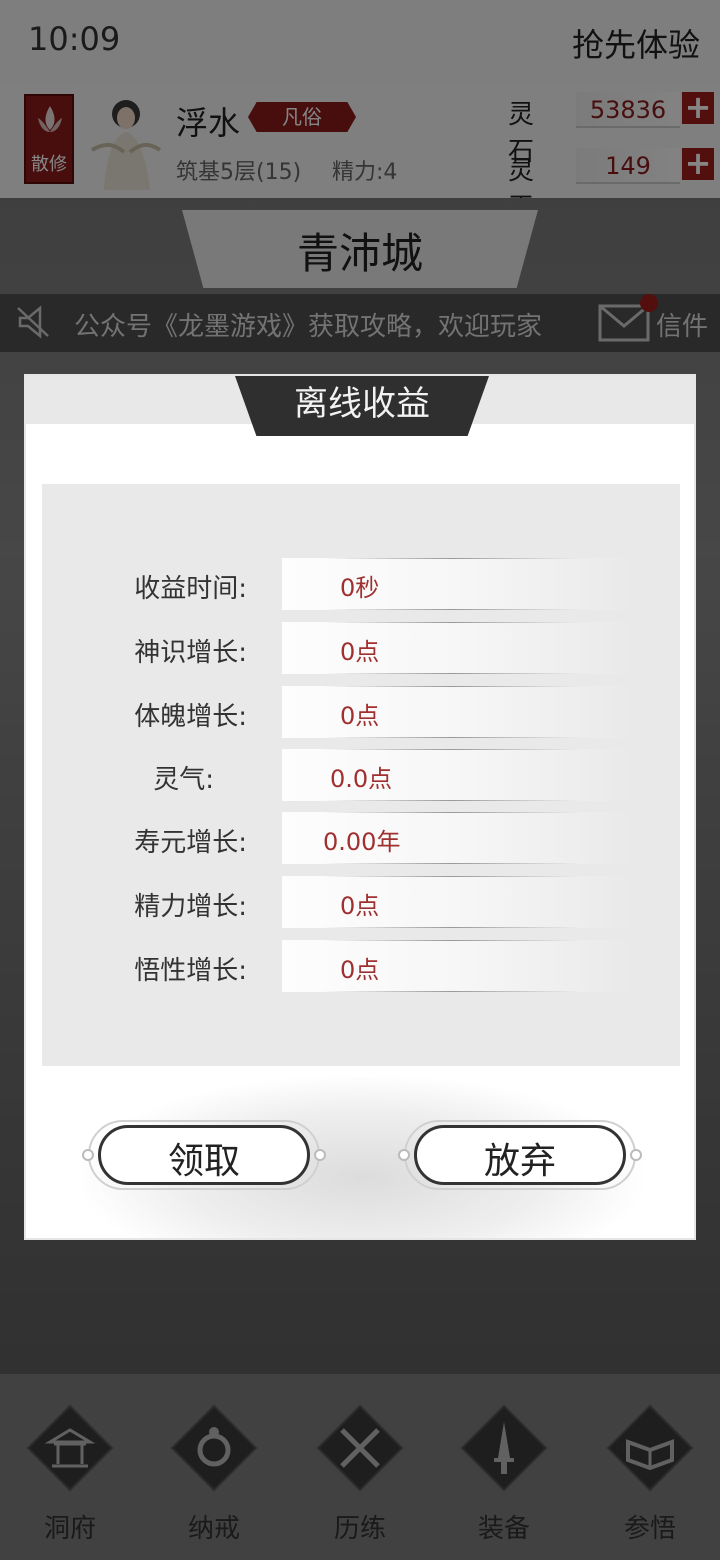 This screenshot has height=1560, width=720. I want to click on stat-row-lifespan: 寿元增长: 0.00年, so click(361, 838).